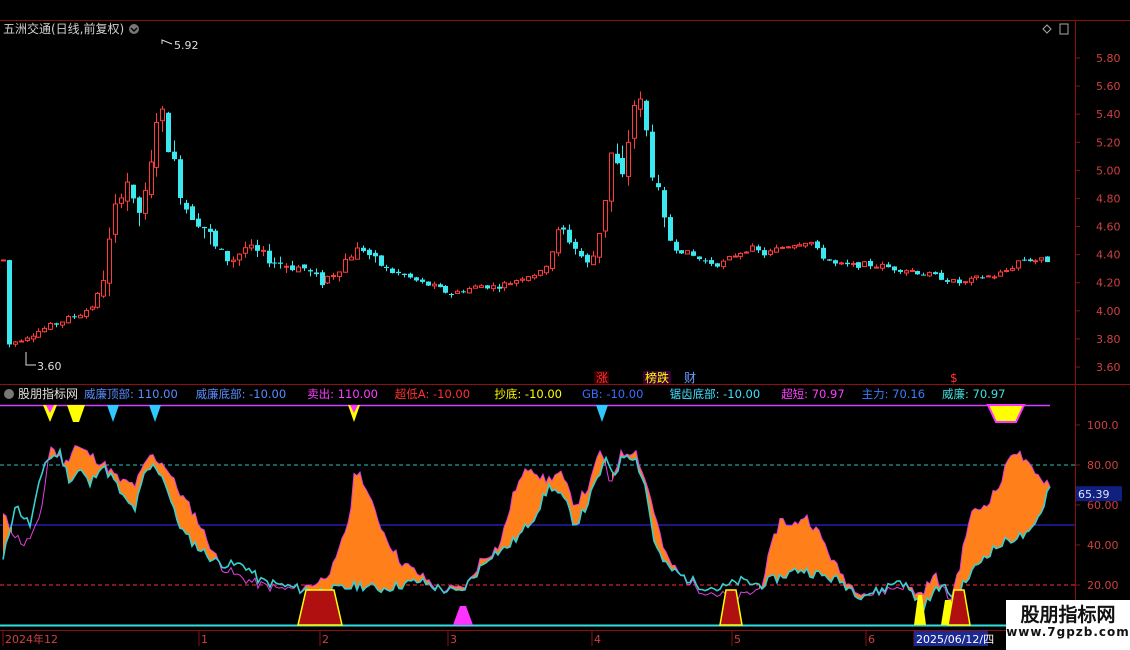 The image size is (1130, 650). I want to click on indicator-value: 卖出: 110.00, so click(342, 394).